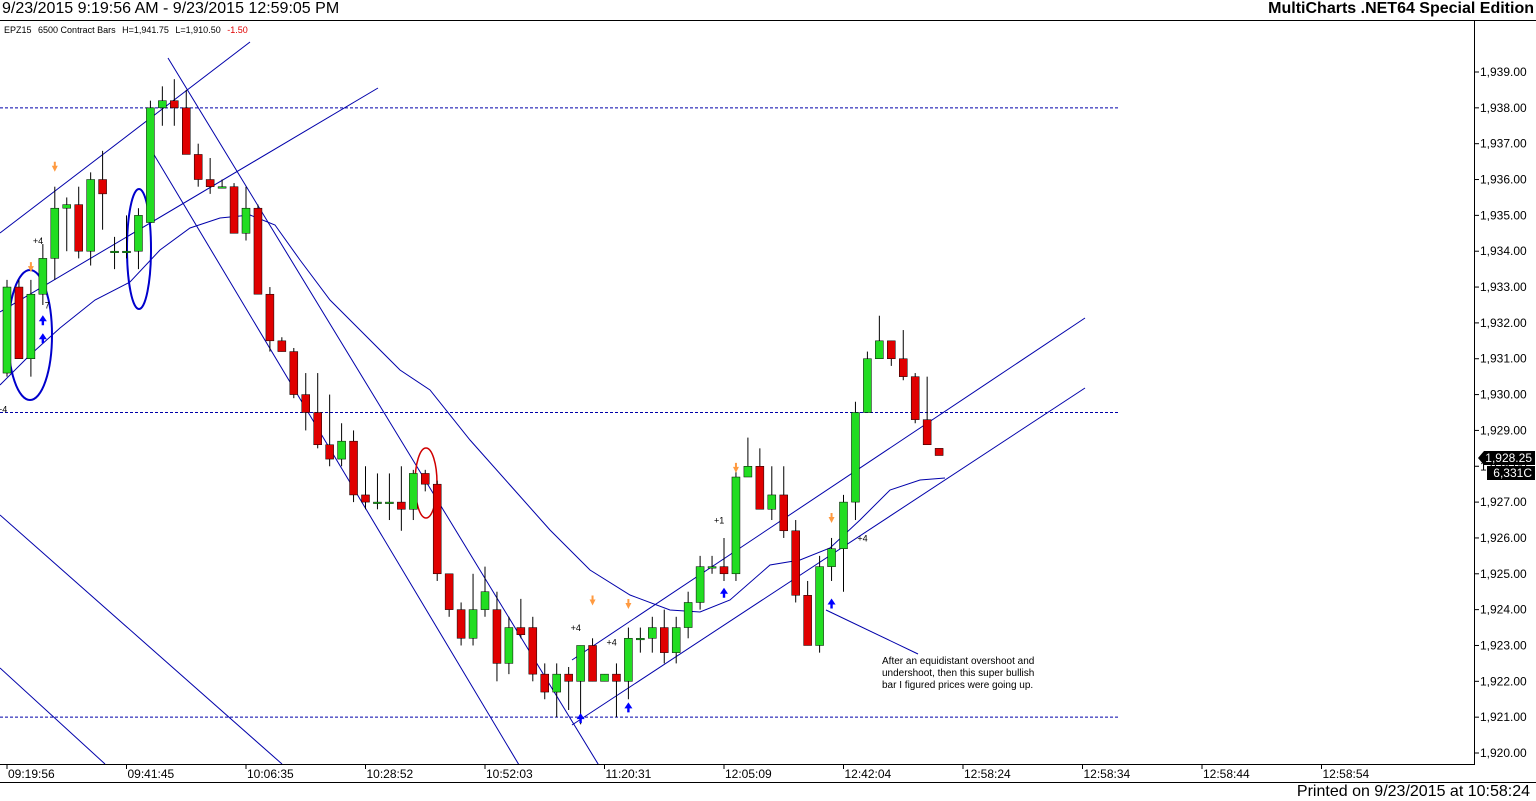  What do you see at coordinates (1503, 610) in the screenshot?
I see `y-tick-label: 1,924.00` at bounding box center [1503, 610].